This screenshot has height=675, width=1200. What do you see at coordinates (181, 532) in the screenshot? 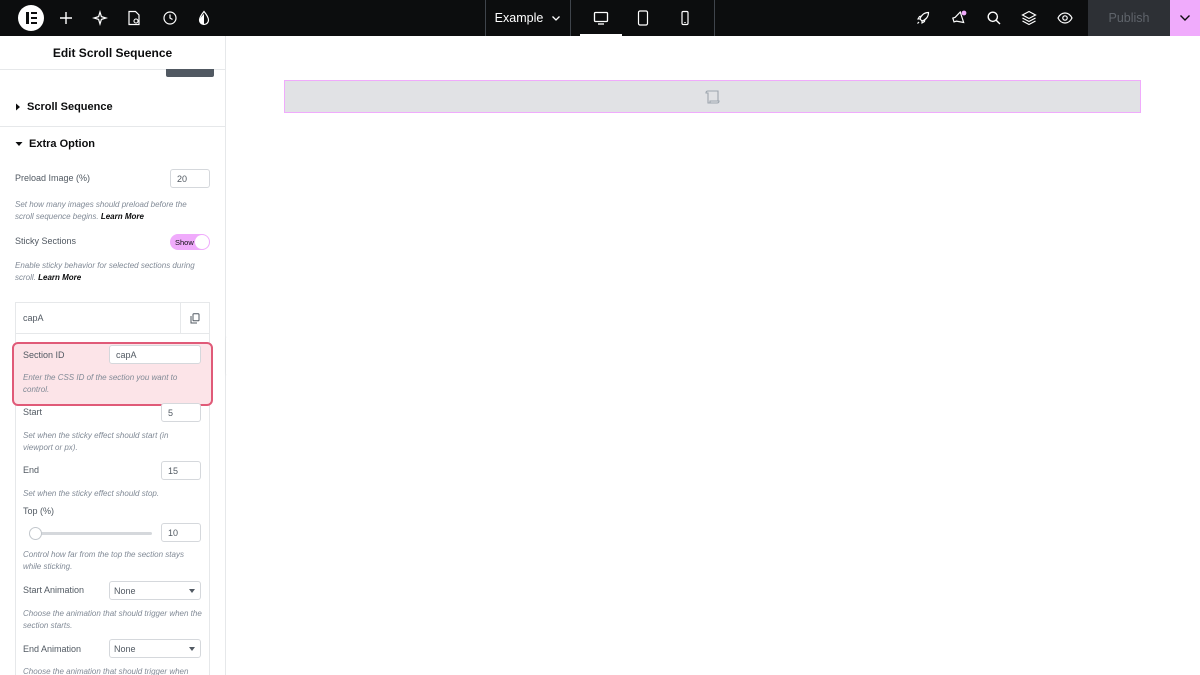
I see `top-input: 10` at bounding box center [181, 532].